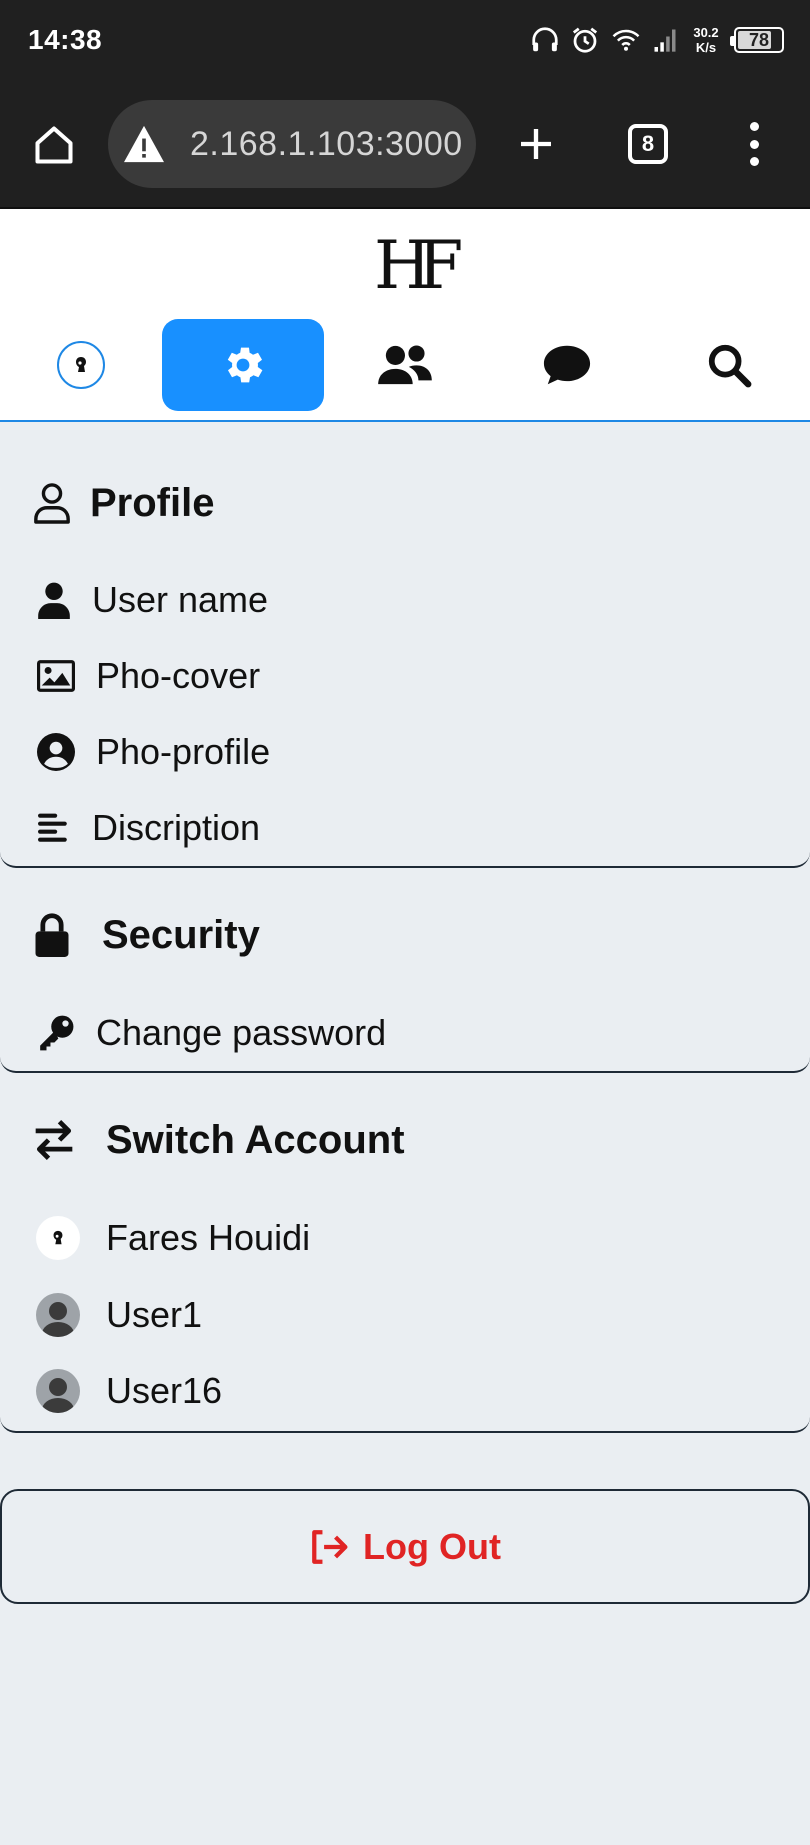  I want to click on network-speed: 30.2 K/s, so click(706, 40).